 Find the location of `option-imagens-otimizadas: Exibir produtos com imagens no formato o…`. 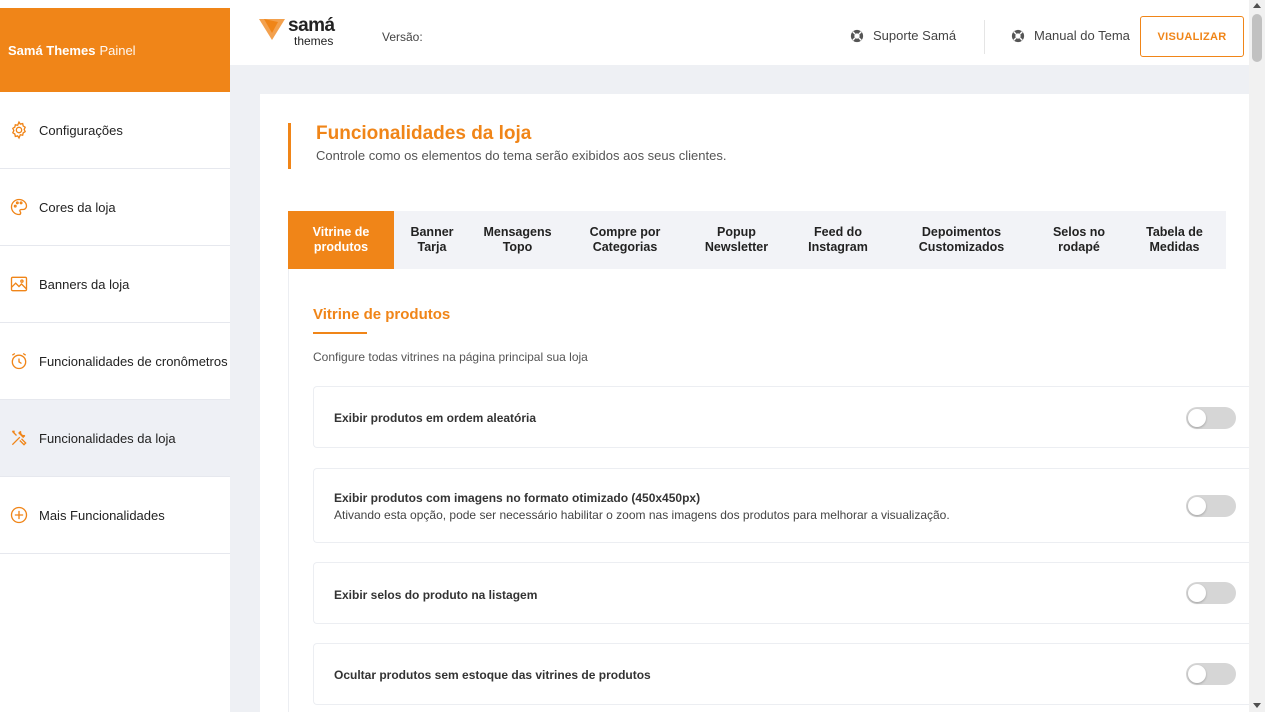

option-imagens-otimizadas: Exibir produtos com imagens no formato o… is located at coordinates (781, 505).